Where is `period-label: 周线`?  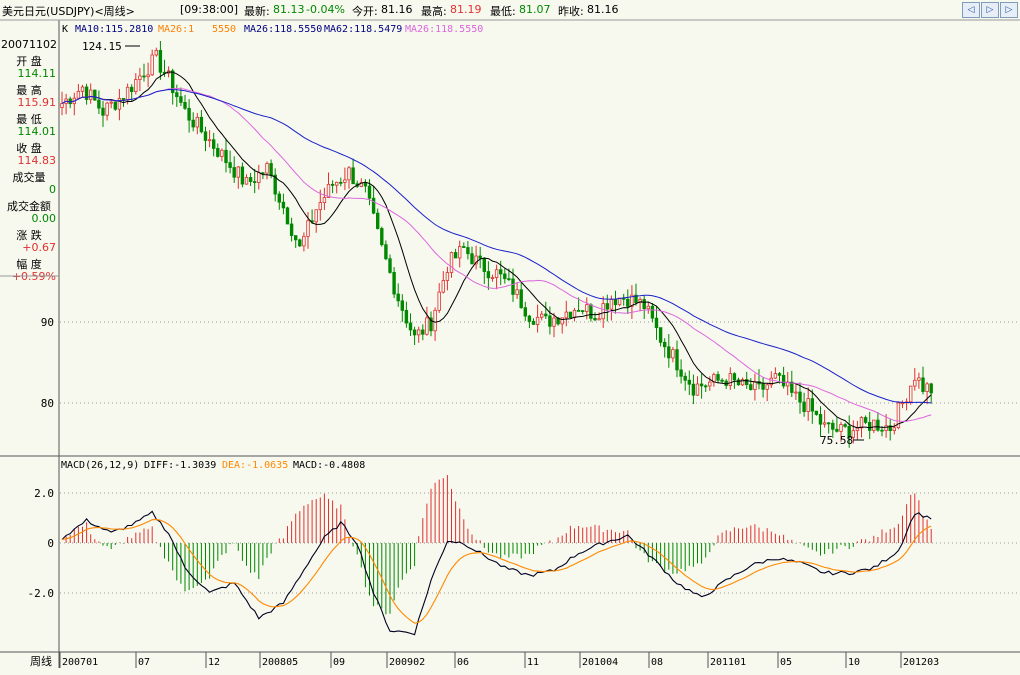 period-label: 周线 is located at coordinates (41, 661).